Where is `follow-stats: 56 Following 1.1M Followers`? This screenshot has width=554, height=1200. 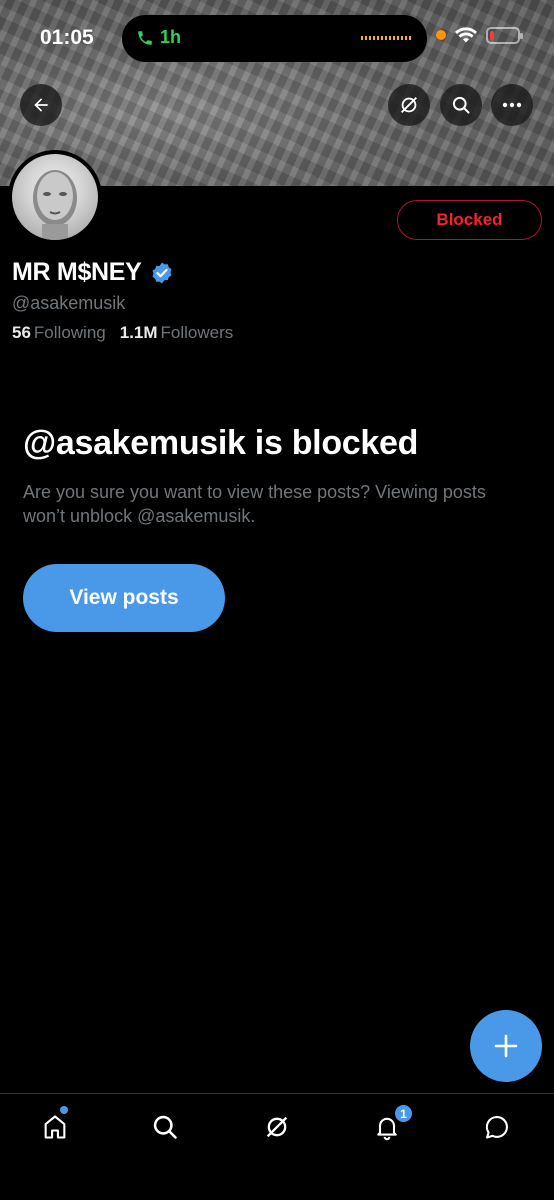 follow-stats: 56 Following 1.1M Followers is located at coordinates (122, 333).